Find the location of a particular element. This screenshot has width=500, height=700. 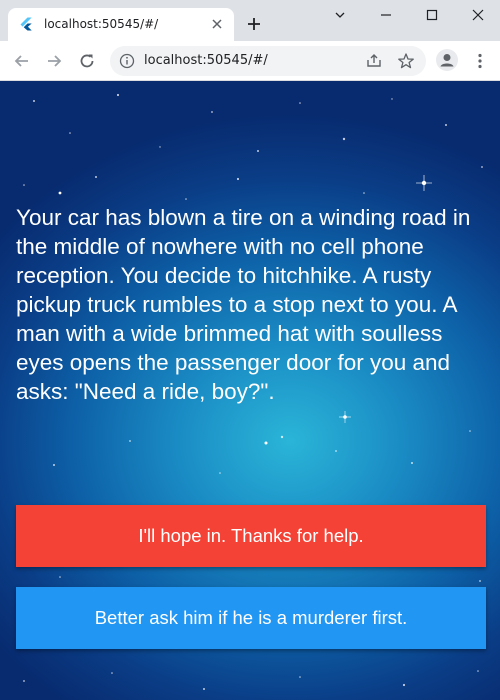

flutter-icon is located at coordinates (26, 24).